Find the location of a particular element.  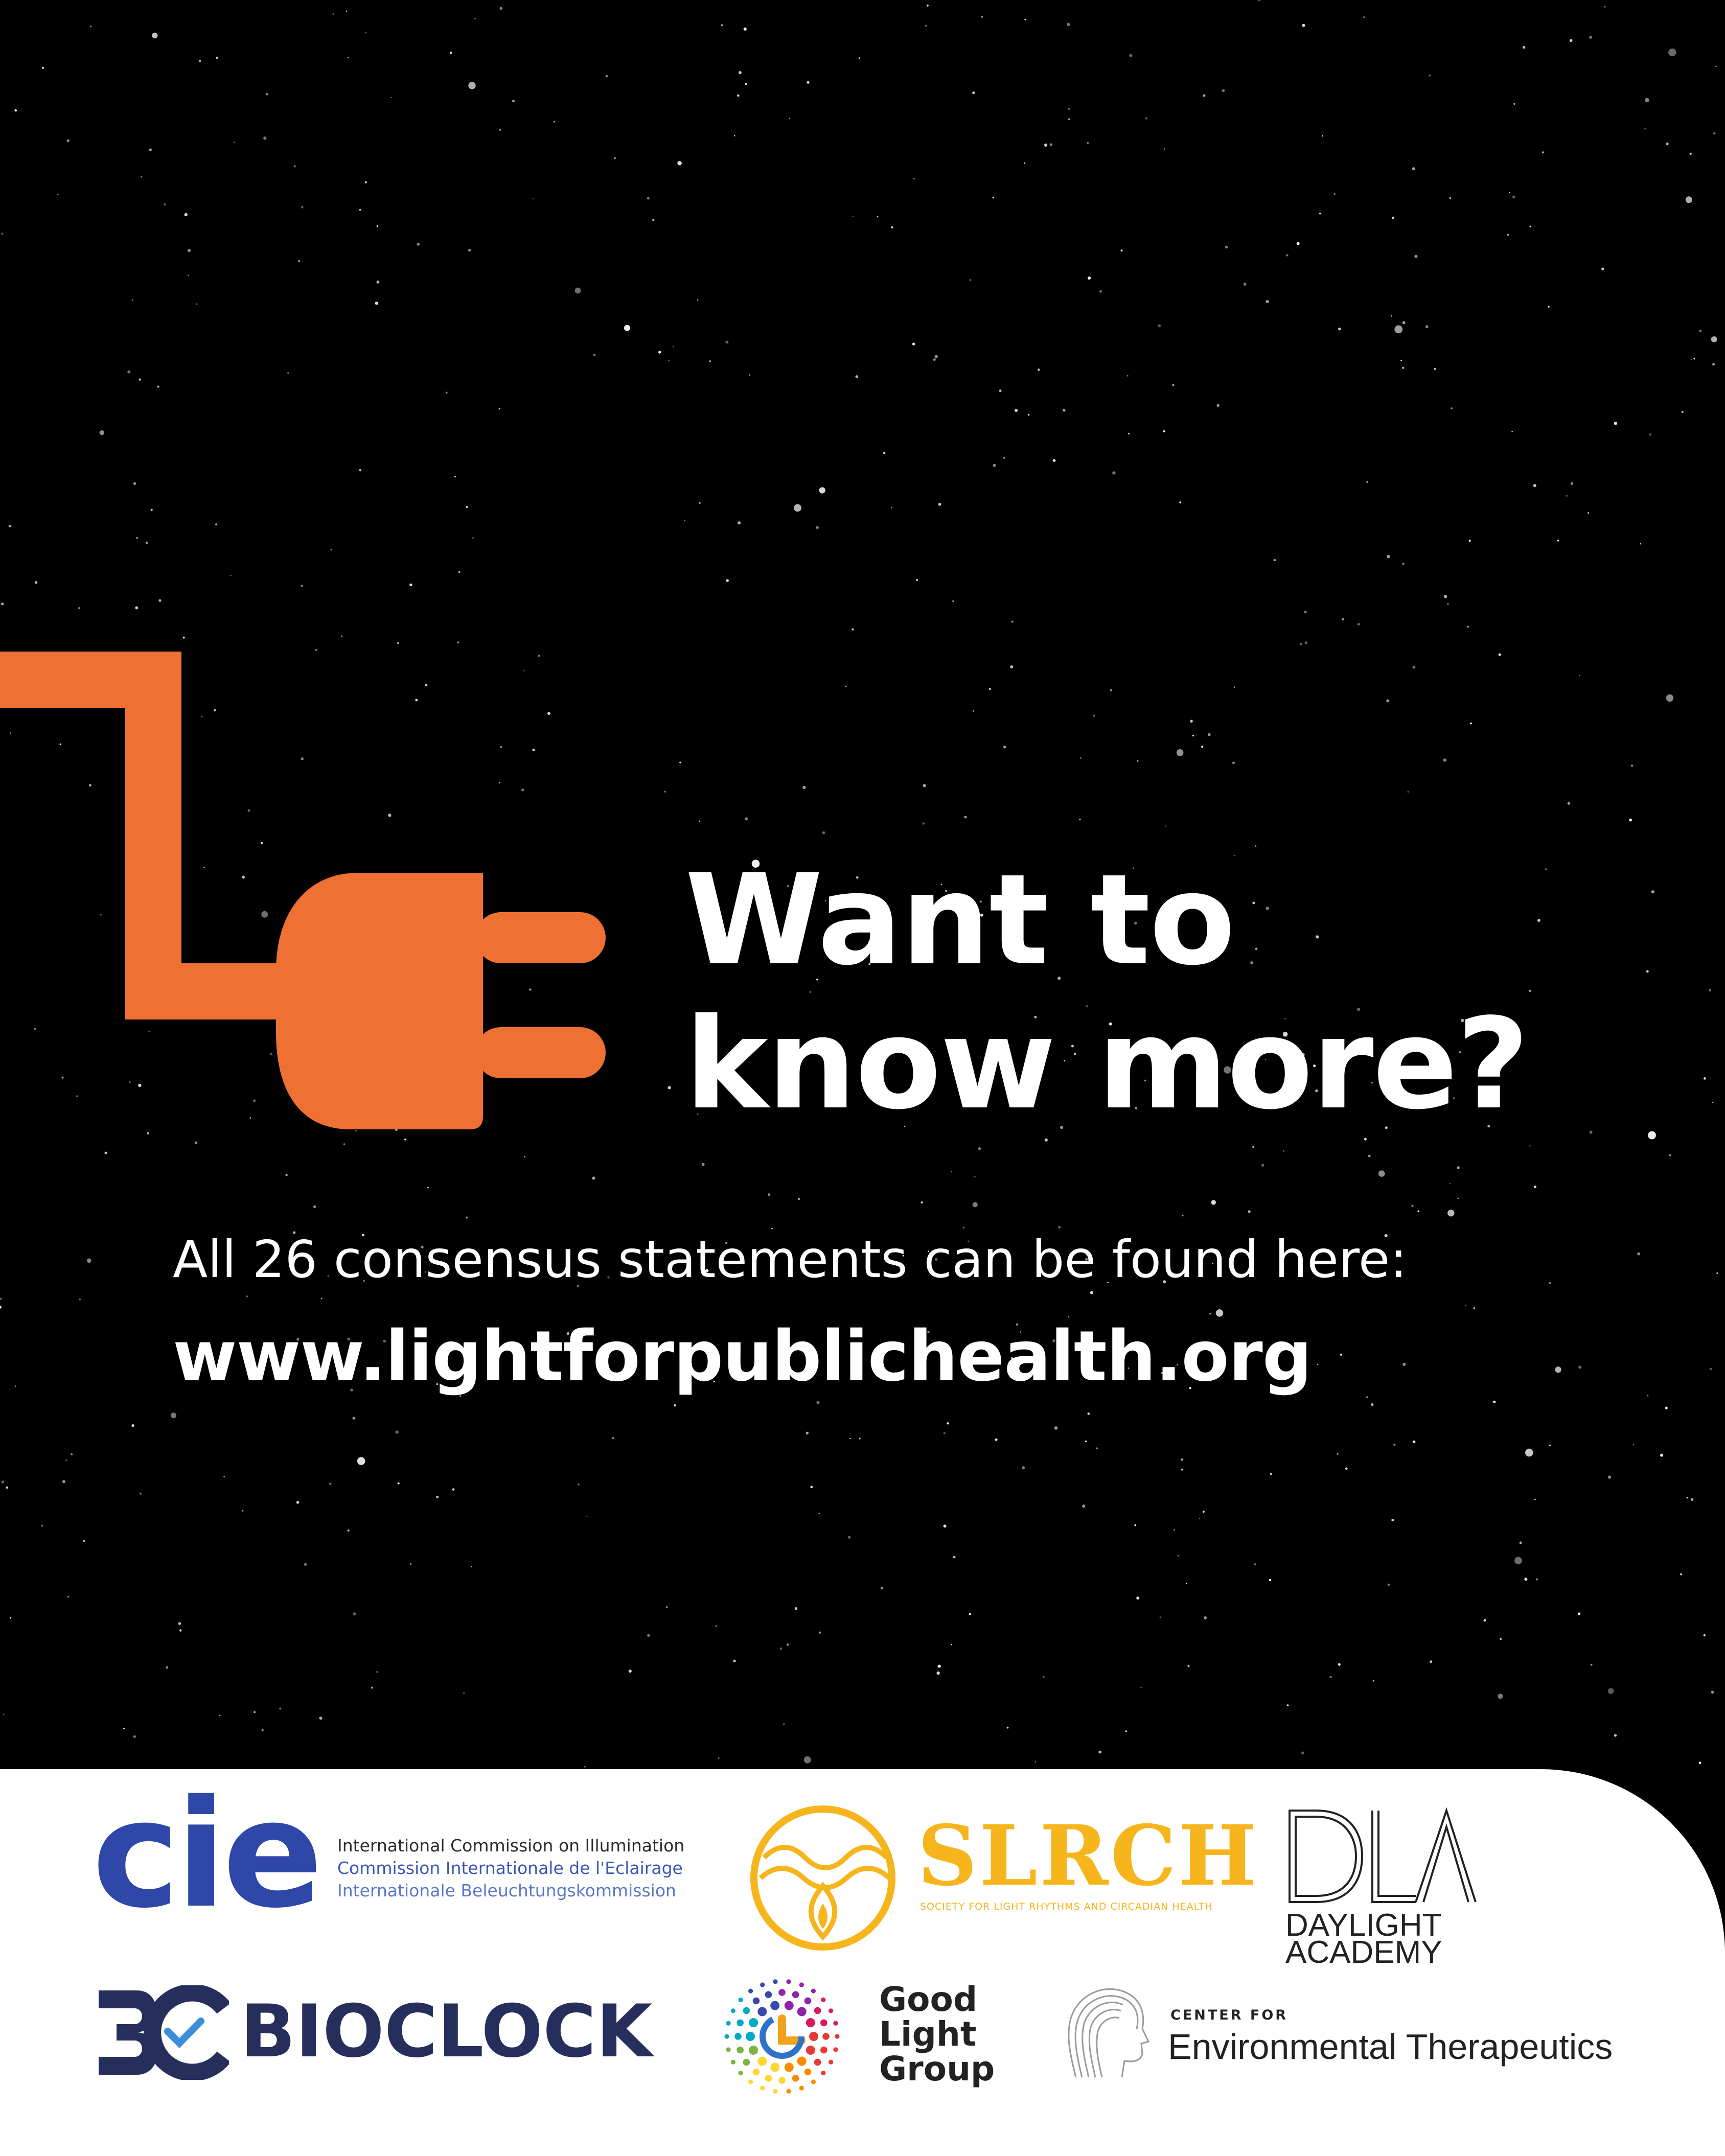

dla-monogram-icon is located at coordinates (1383, 1855).